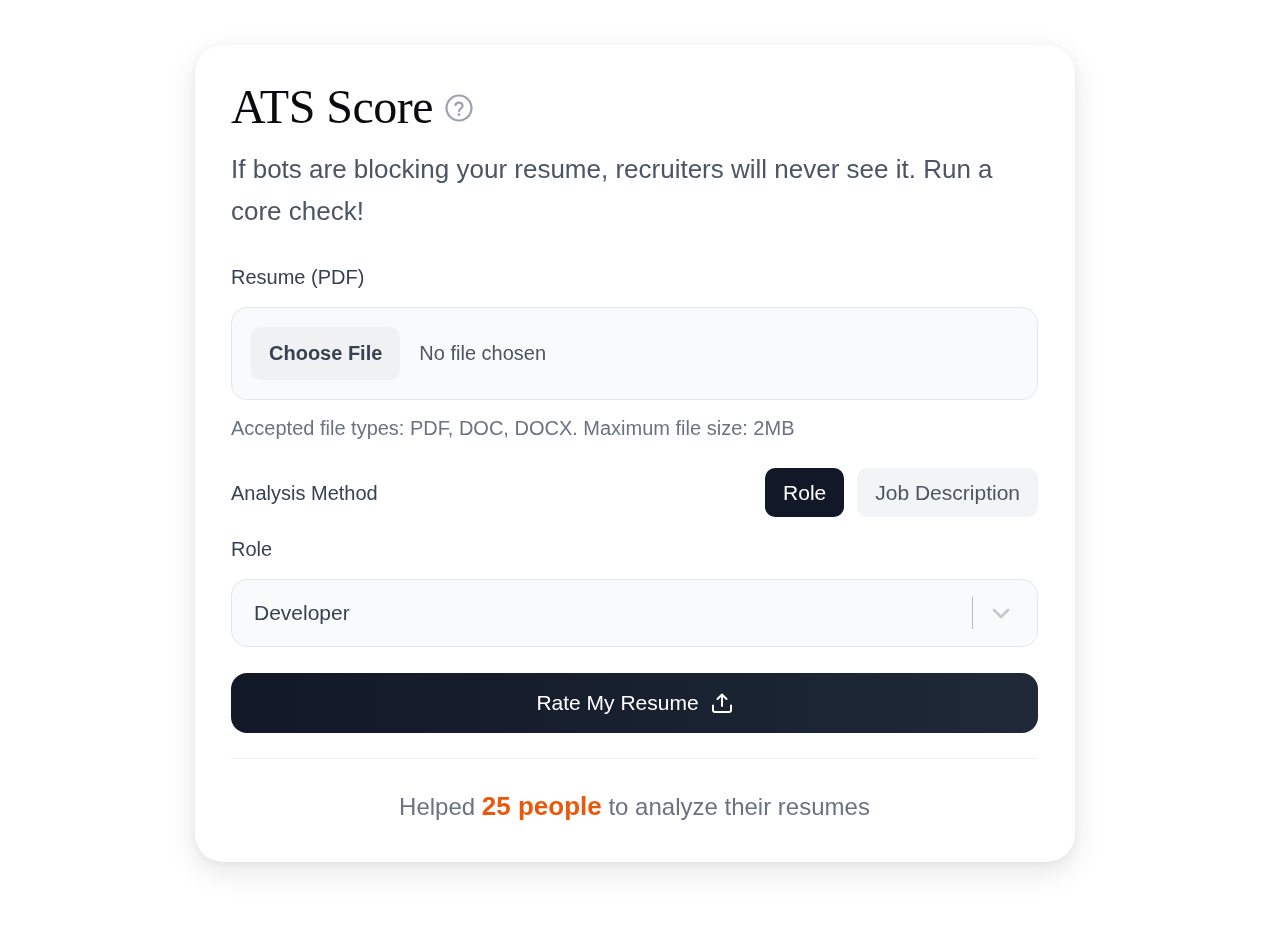 The height and width of the screenshot is (928, 1280). Describe the element at coordinates (513, 428) in the screenshot. I see `file-hint-text: Accepted file types: PDF, DOC, DOCX. Maximum file size: 2MB` at that location.